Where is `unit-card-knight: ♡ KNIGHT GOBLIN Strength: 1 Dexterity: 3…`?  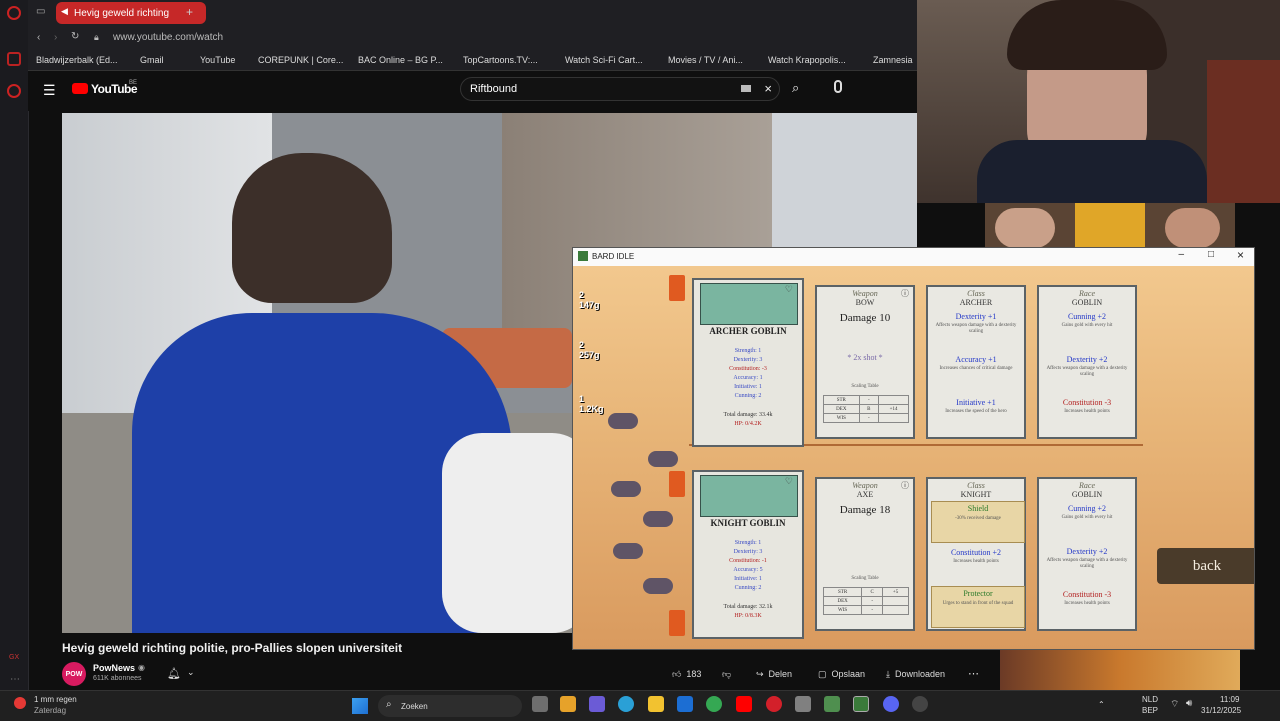
unit-card-knight: ♡ KNIGHT GOBLIN Strength: 1 Dexterity: 3… is located at coordinates (748, 554).